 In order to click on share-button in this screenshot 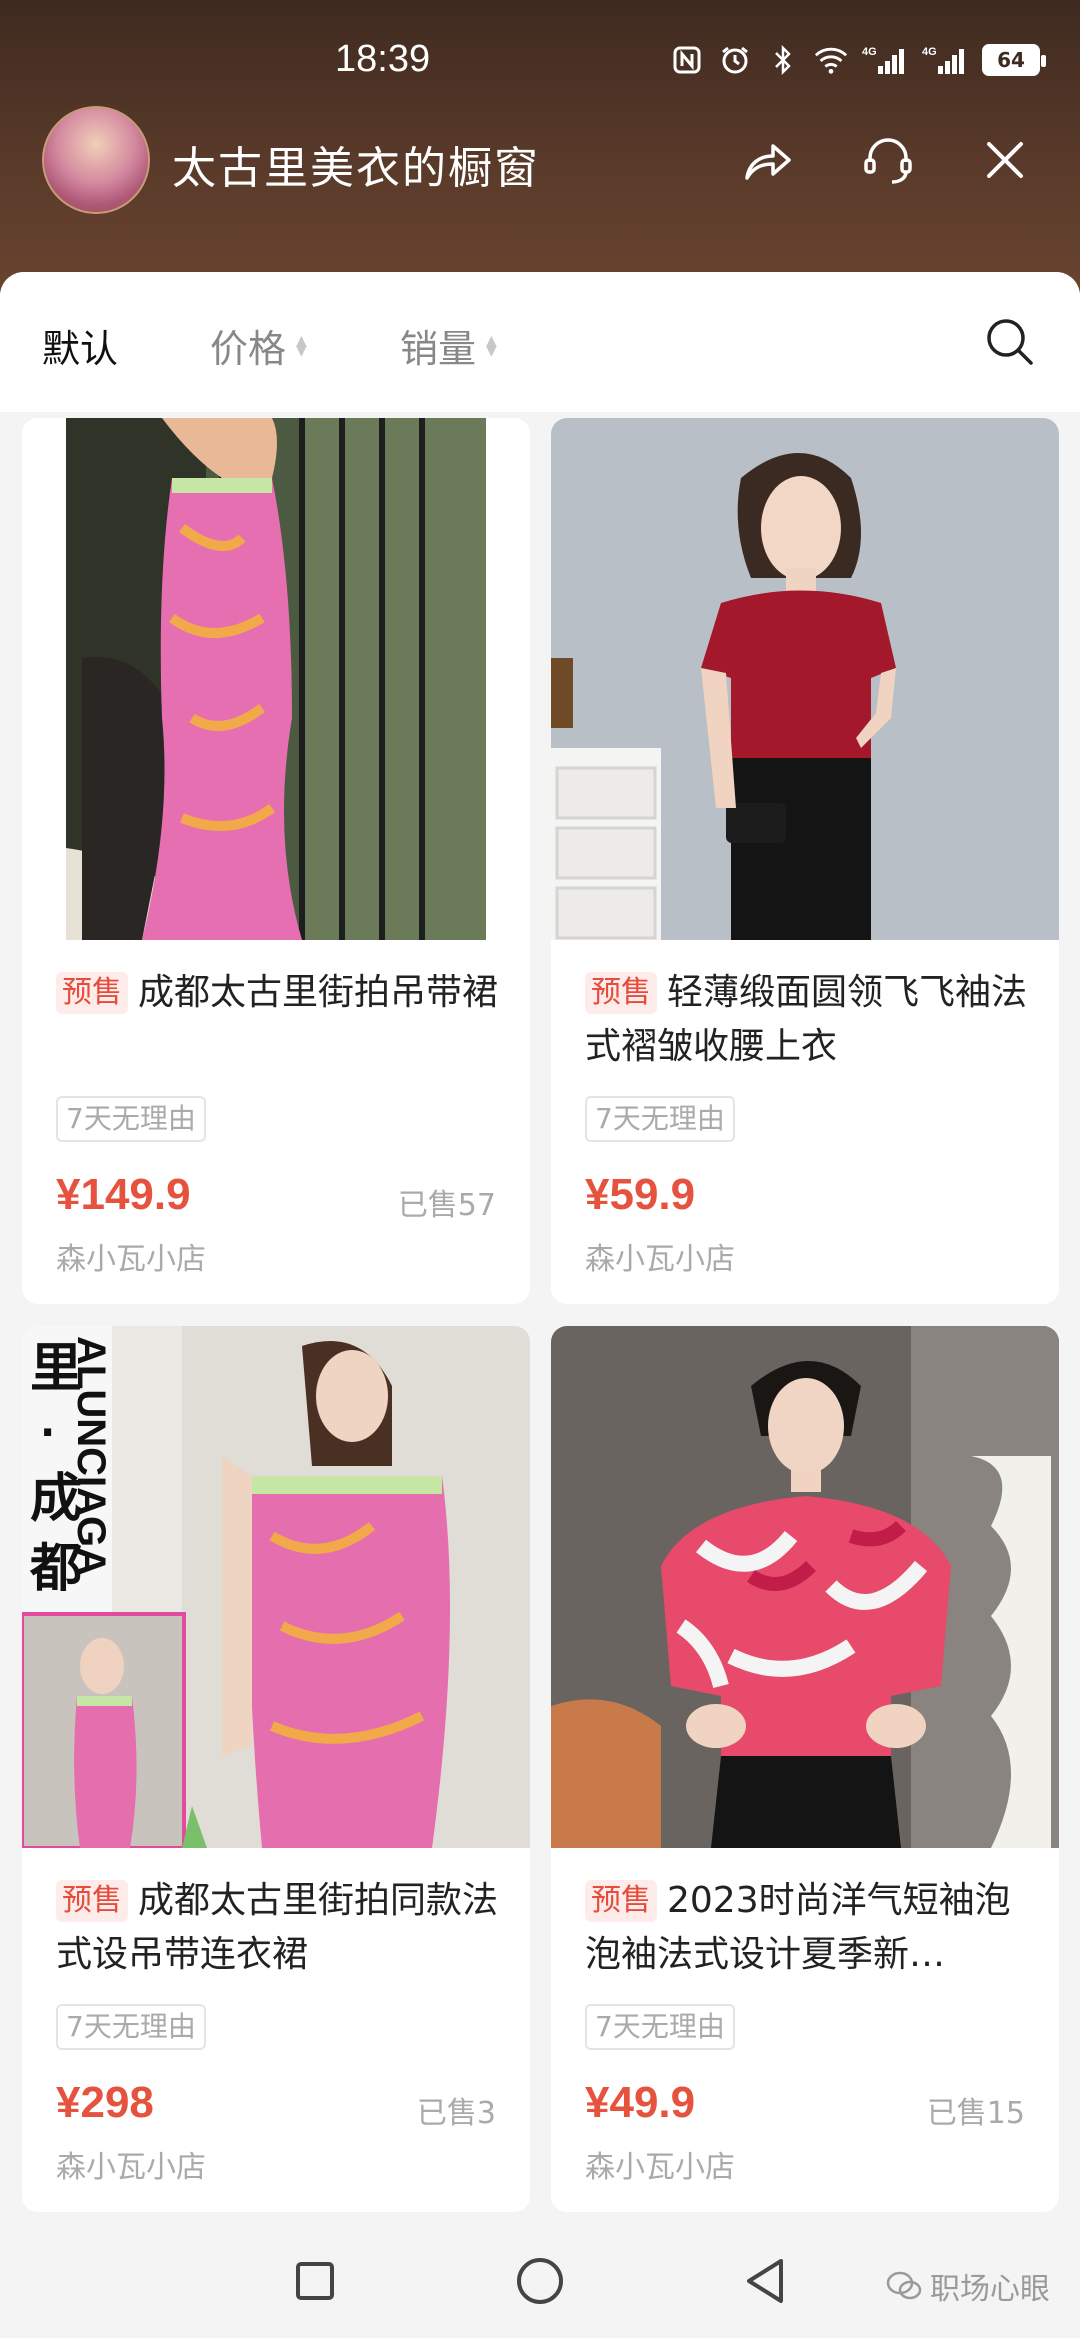, I will do `click(767, 160)`.